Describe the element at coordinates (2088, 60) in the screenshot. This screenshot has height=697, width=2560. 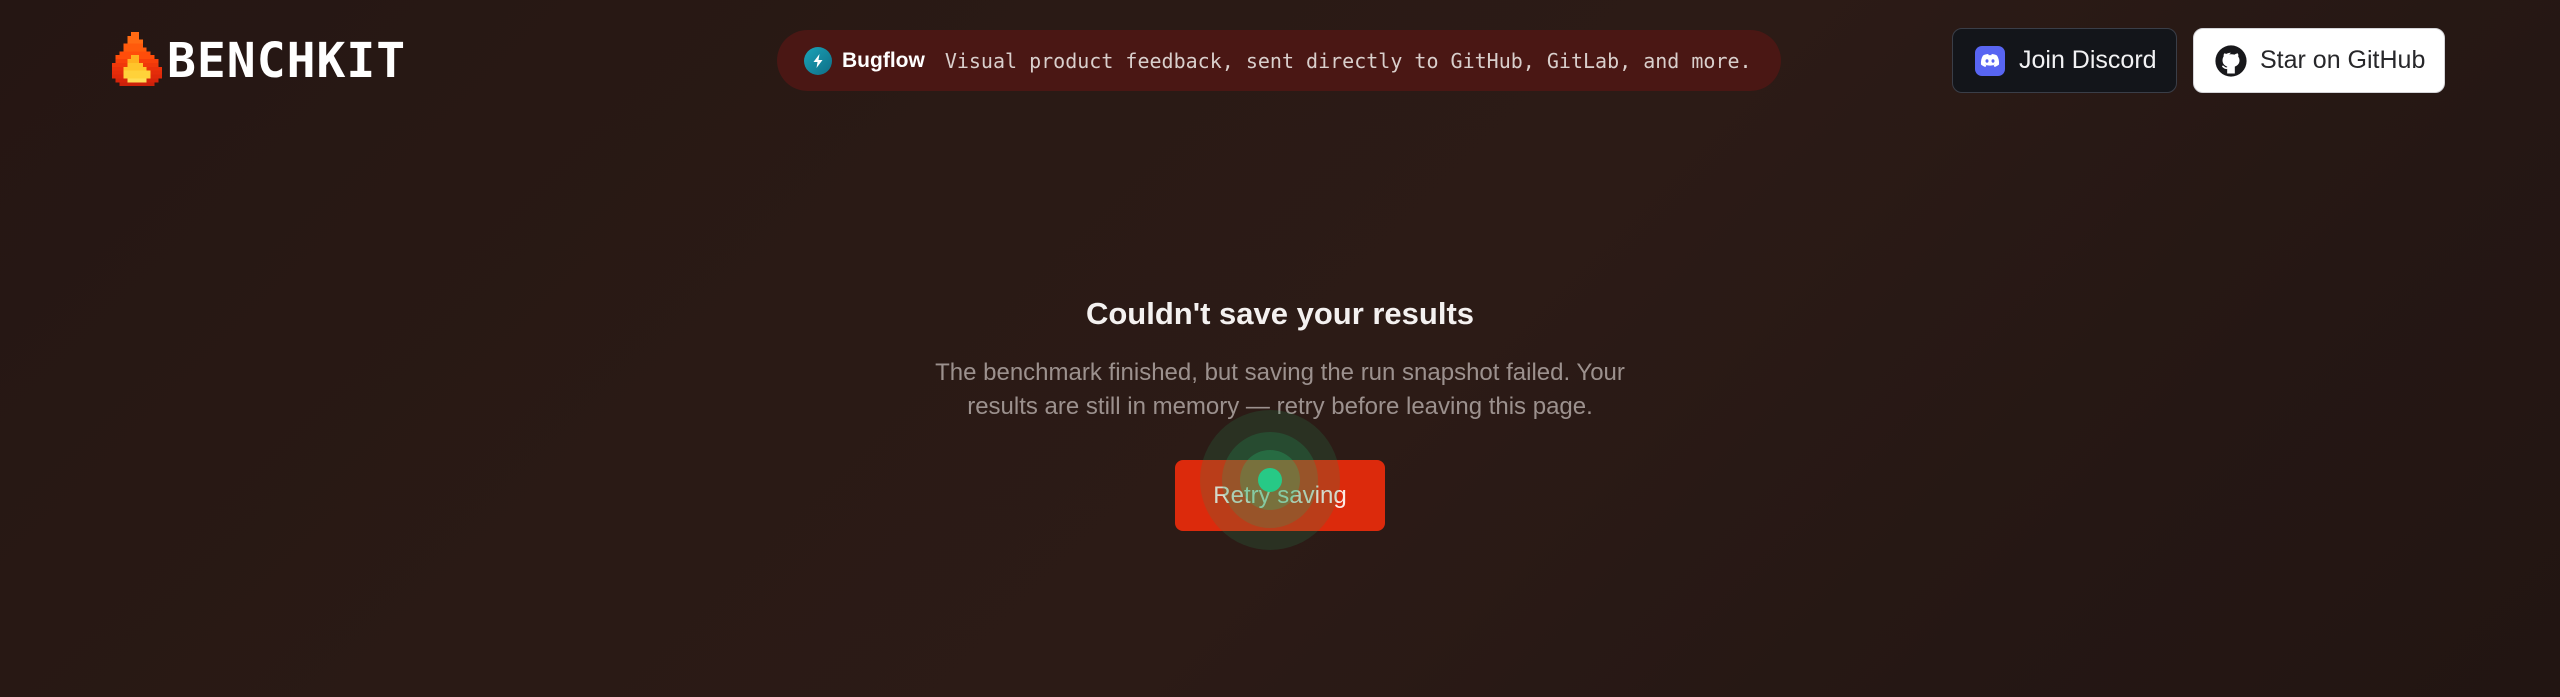
I see `join-discord-label: Join Discord` at that location.